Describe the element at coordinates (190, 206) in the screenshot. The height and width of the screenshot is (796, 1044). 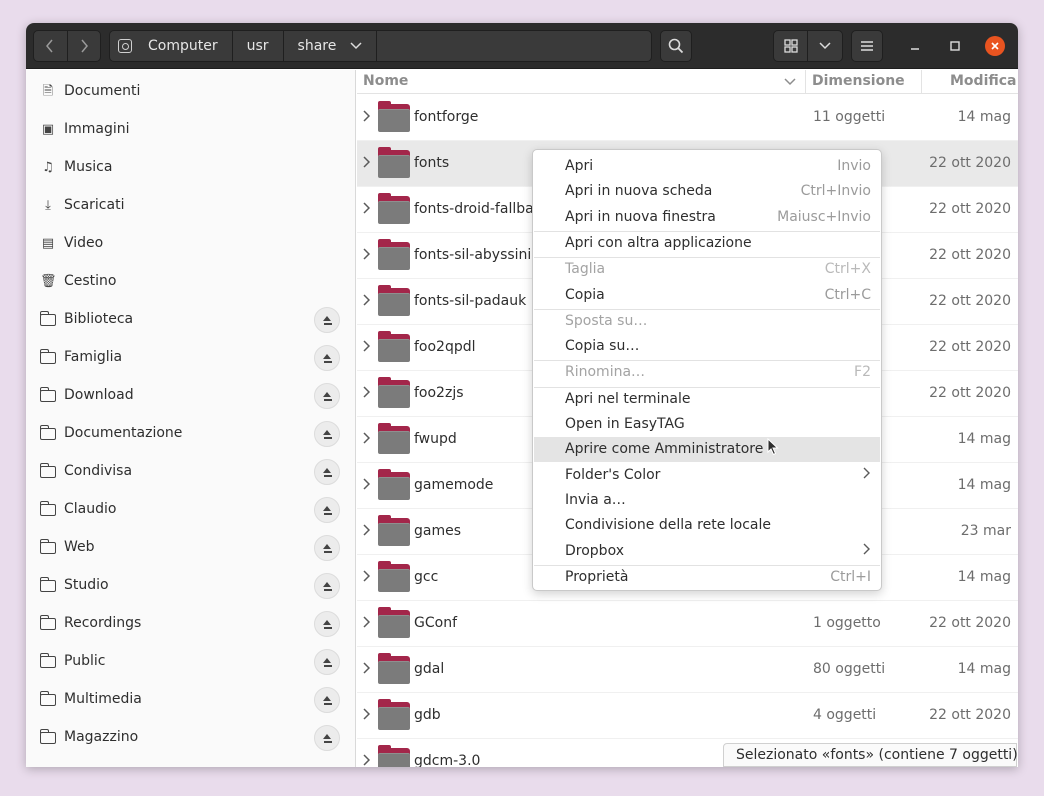
I see `sidebar-item-scaricati: ⤓ Scaricati` at that location.